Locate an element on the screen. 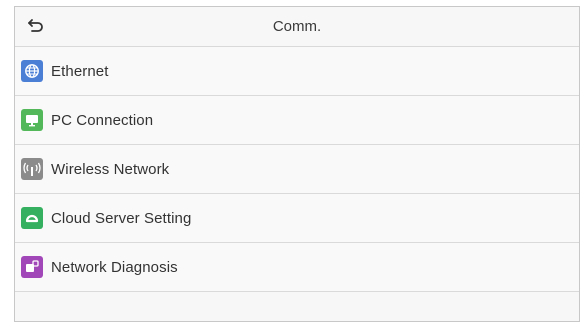 This screenshot has height=324, width=582. page-title: Comm. is located at coordinates (297, 26).